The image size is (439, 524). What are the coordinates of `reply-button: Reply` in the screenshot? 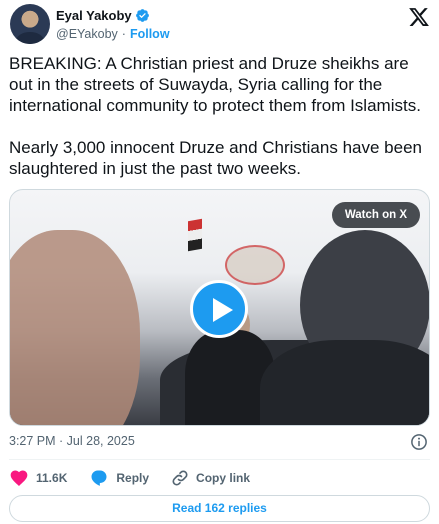 It's located at (119, 478).